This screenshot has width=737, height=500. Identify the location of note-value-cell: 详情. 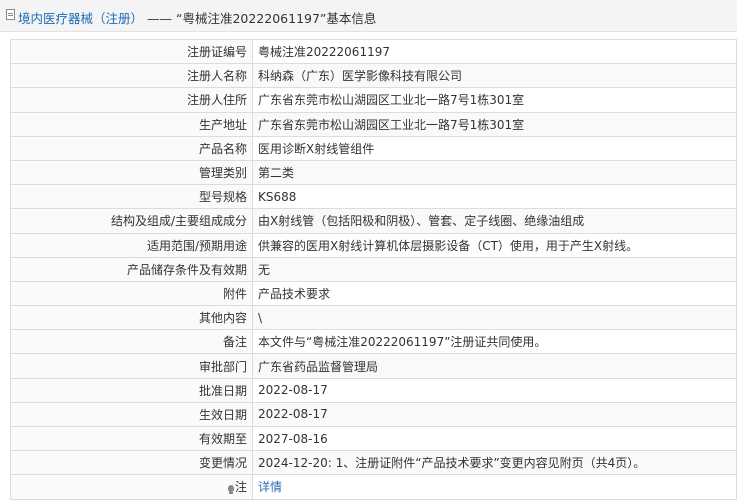
(494, 487).